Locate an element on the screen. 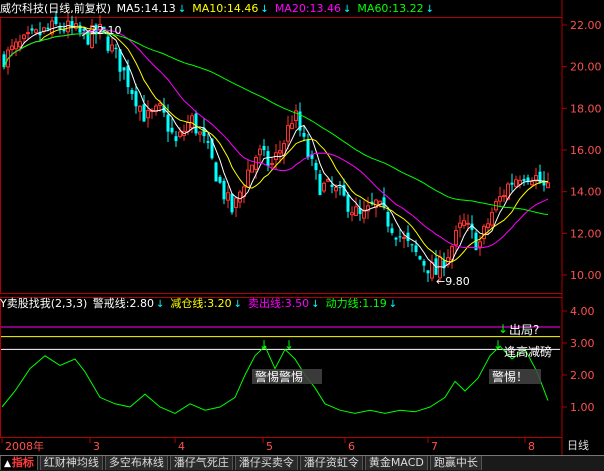 The image size is (604, 471). indicator-tick-label: 4.00 is located at coordinates (582, 311).